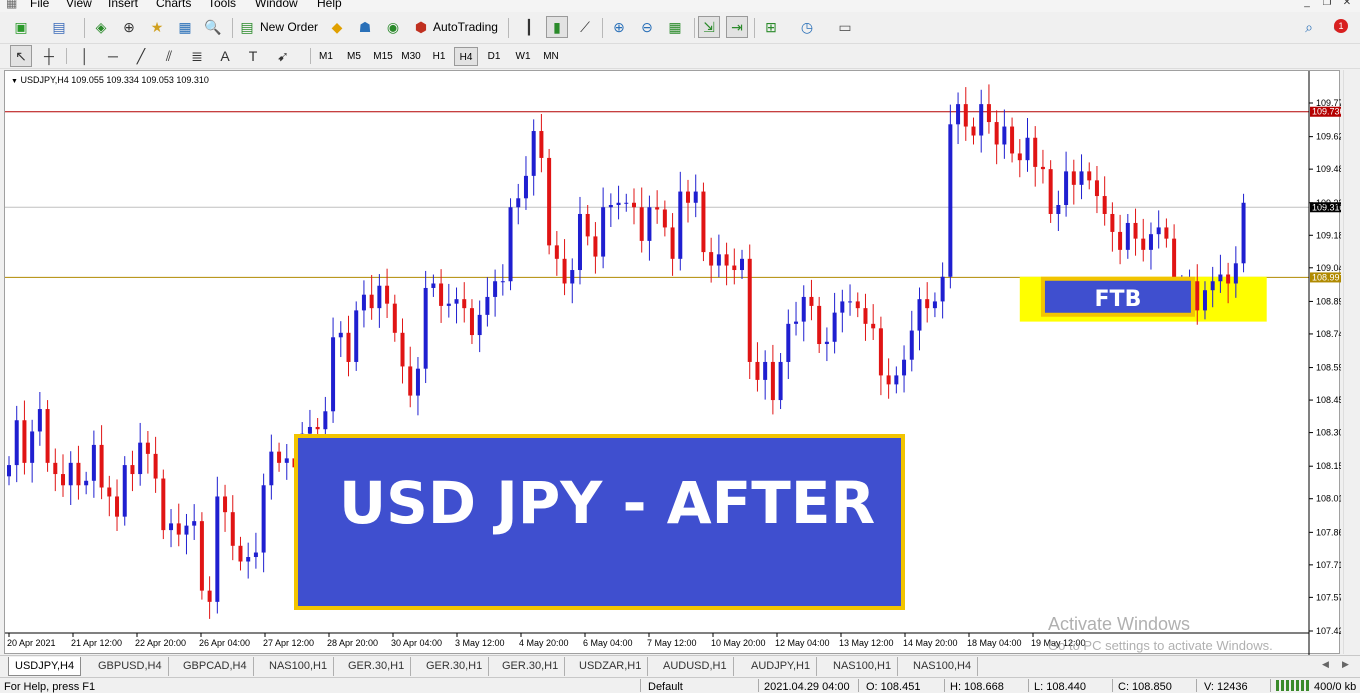  Describe the element at coordinates (213, 27) in the screenshot. I see `strategy-tester-icon: 🔍` at that location.